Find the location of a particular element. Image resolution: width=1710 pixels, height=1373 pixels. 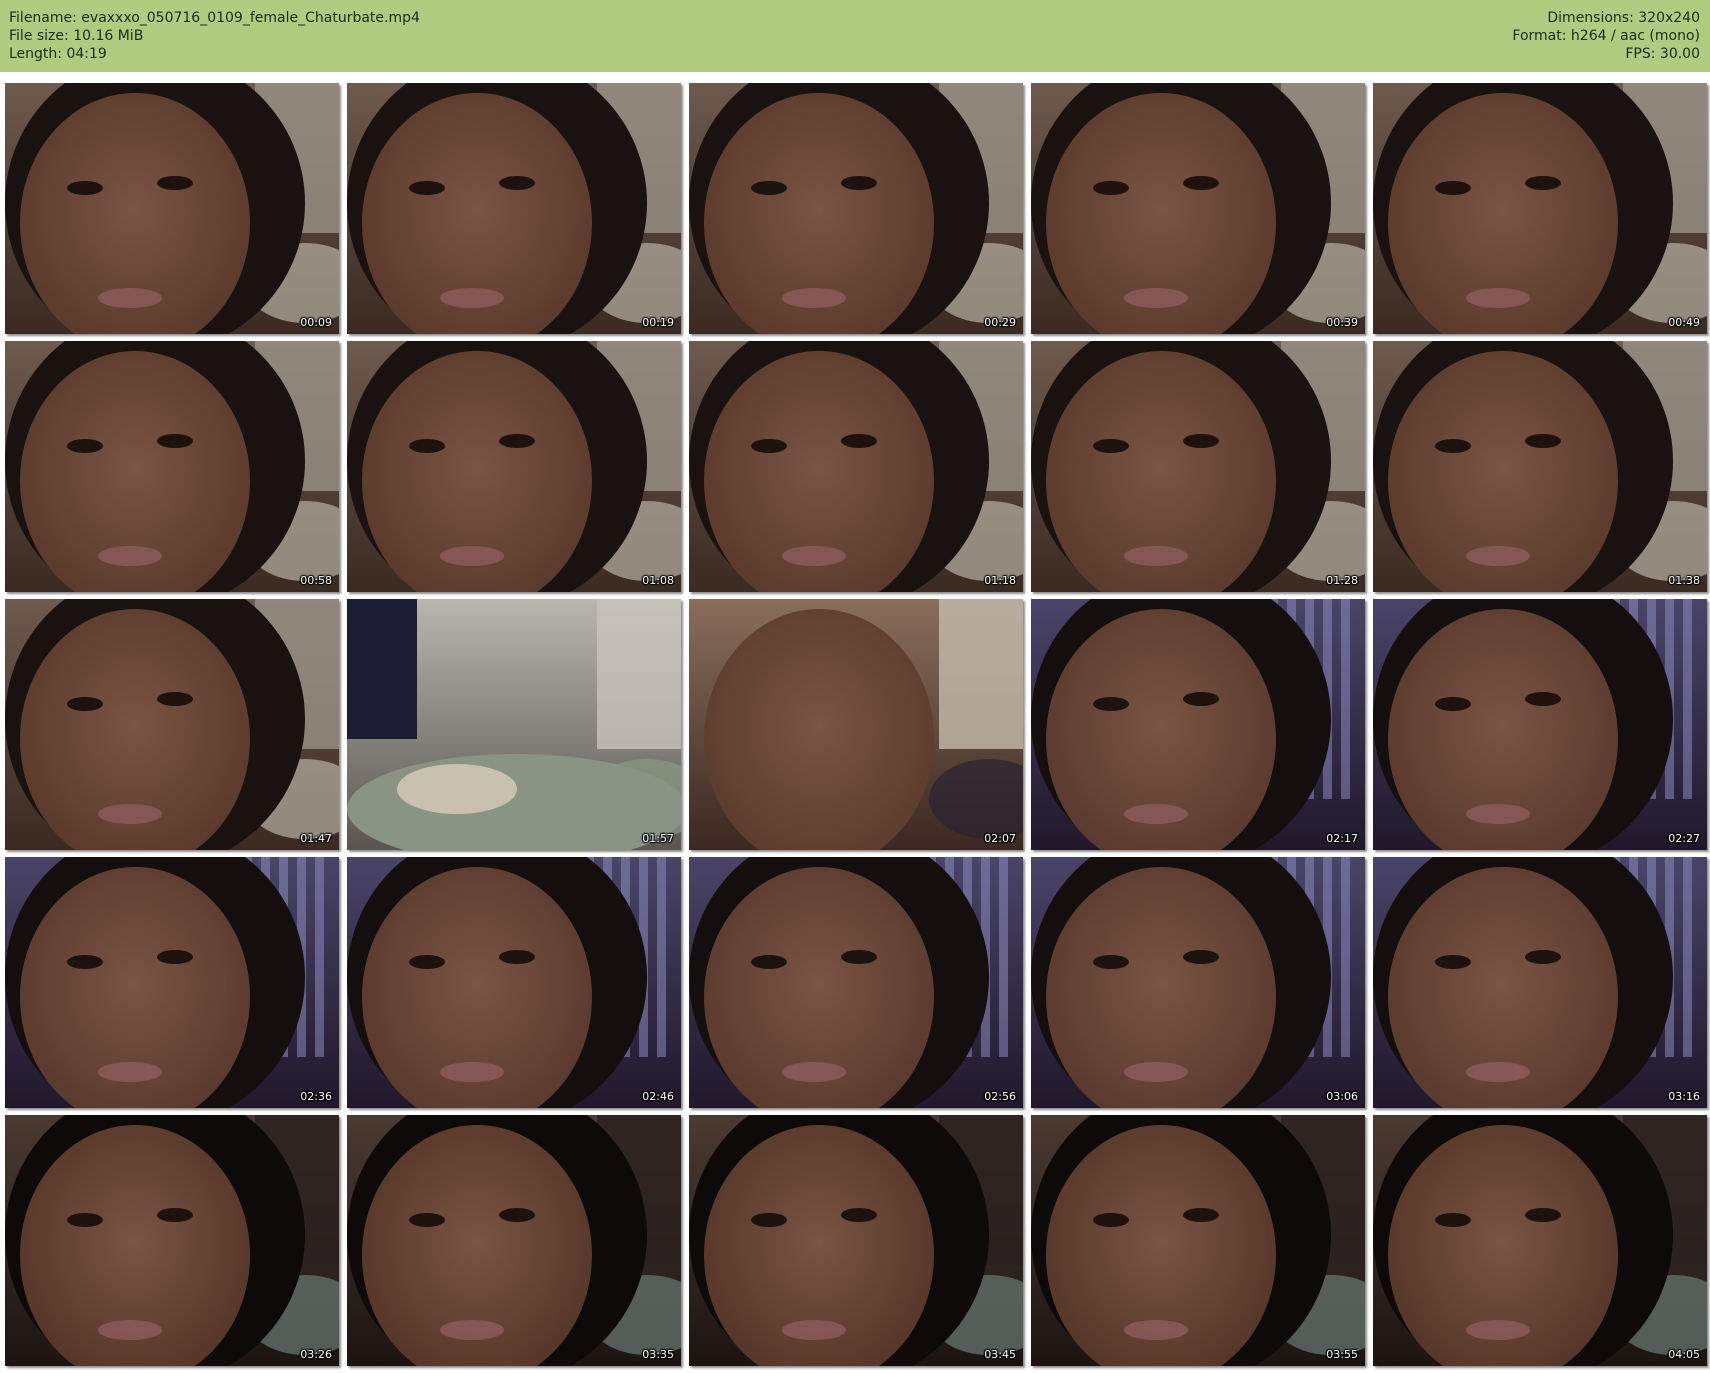

timestamp-label: 01:47 is located at coordinates (316, 838).